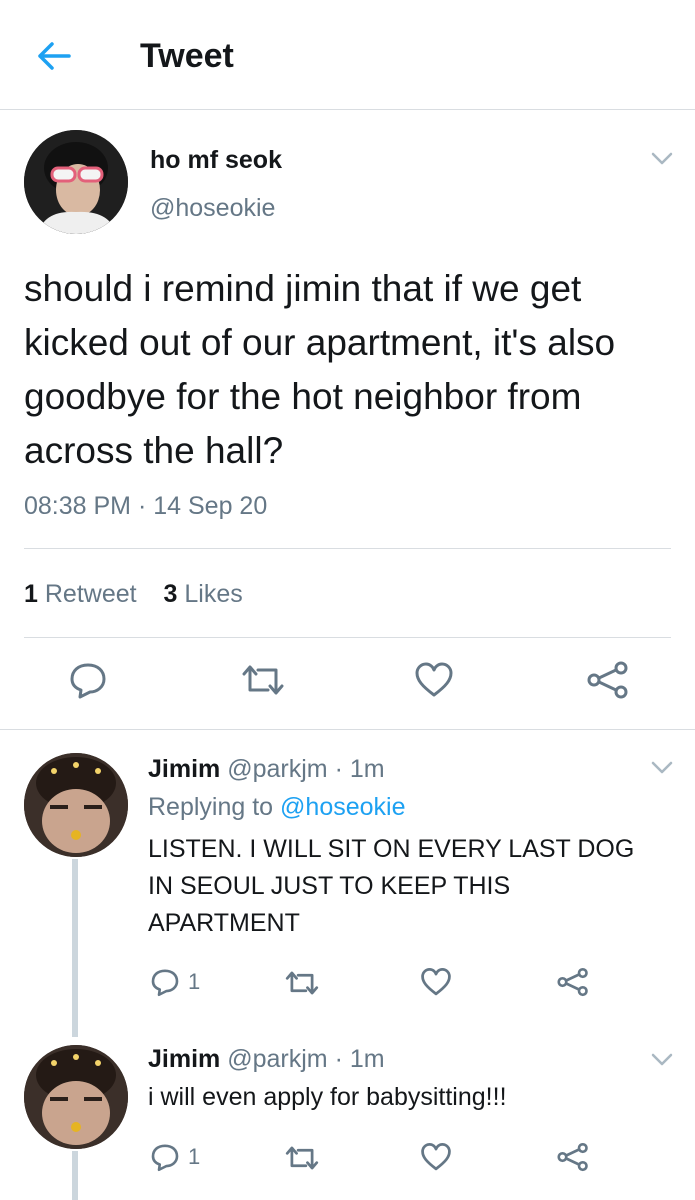 This screenshot has width=695, height=1200. What do you see at coordinates (187, 56) in the screenshot?
I see `page-title: Tweet` at bounding box center [187, 56].